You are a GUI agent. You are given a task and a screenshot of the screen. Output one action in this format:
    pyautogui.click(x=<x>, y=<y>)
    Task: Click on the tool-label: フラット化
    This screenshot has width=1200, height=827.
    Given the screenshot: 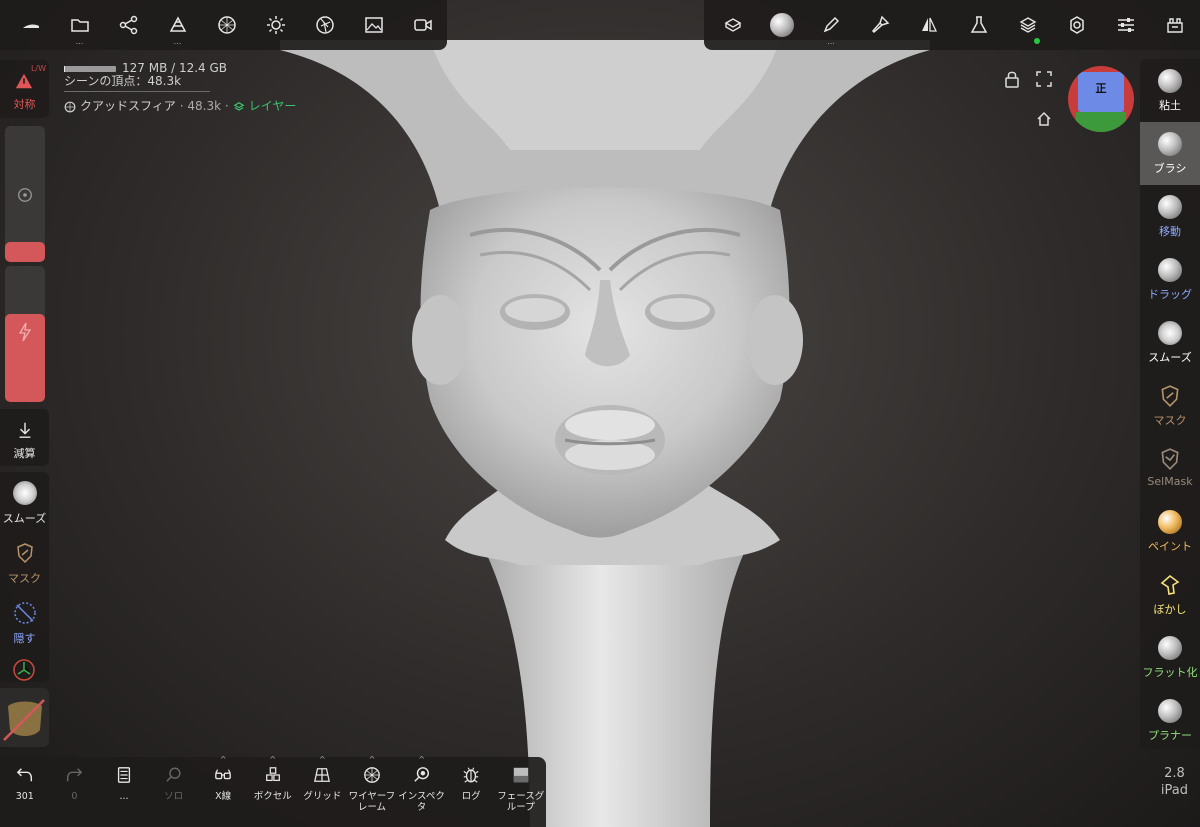 What is the action you would take?
    pyautogui.click(x=1170, y=672)
    